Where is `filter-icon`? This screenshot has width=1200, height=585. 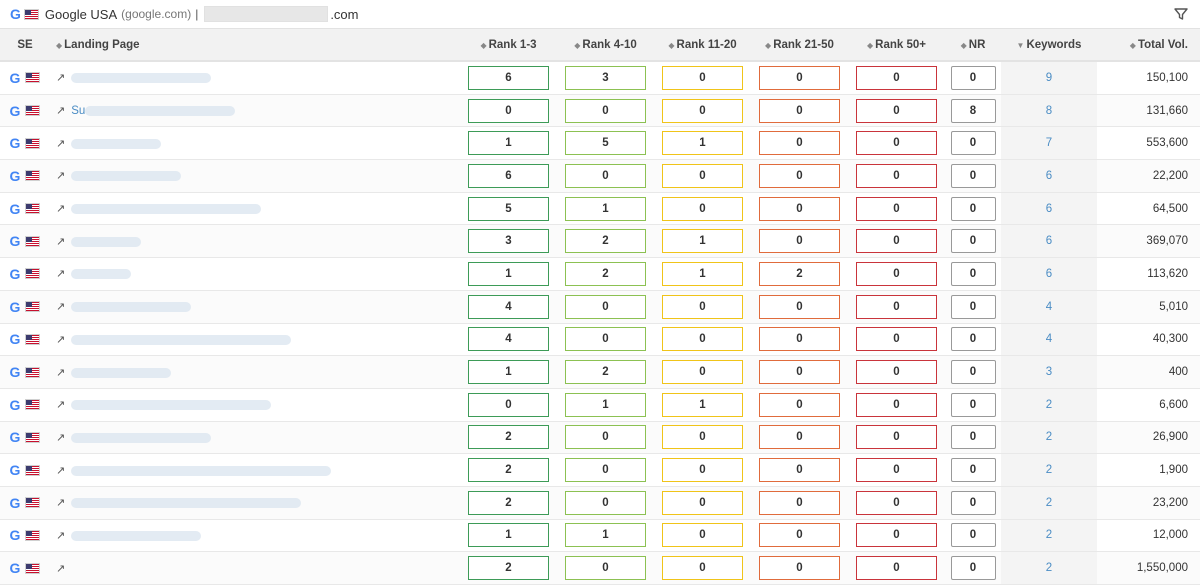 filter-icon is located at coordinates (1181, 14).